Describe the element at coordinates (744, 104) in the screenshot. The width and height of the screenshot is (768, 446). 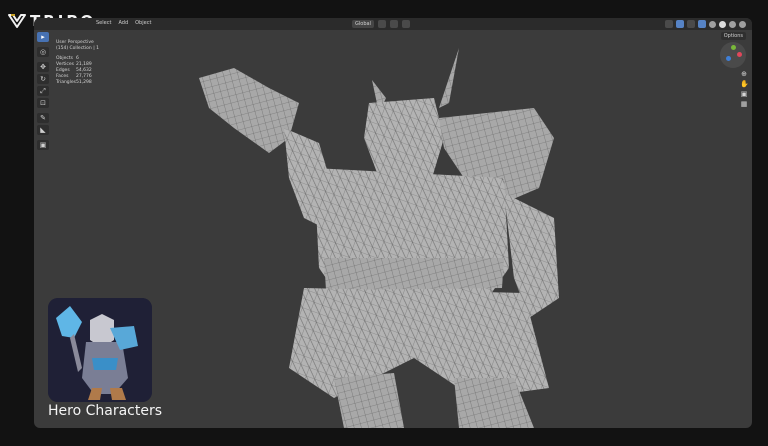
I see `ortho-toggle-icon: ▦` at that location.